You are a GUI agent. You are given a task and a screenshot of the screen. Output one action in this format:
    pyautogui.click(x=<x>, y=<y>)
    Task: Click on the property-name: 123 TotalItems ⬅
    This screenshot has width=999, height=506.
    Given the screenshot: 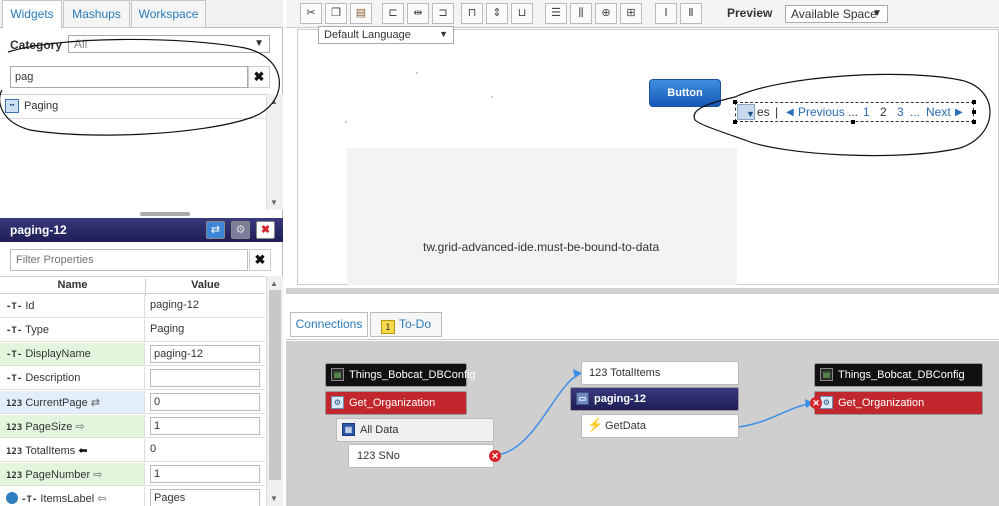 What is the action you would take?
    pyautogui.click(x=72, y=450)
    